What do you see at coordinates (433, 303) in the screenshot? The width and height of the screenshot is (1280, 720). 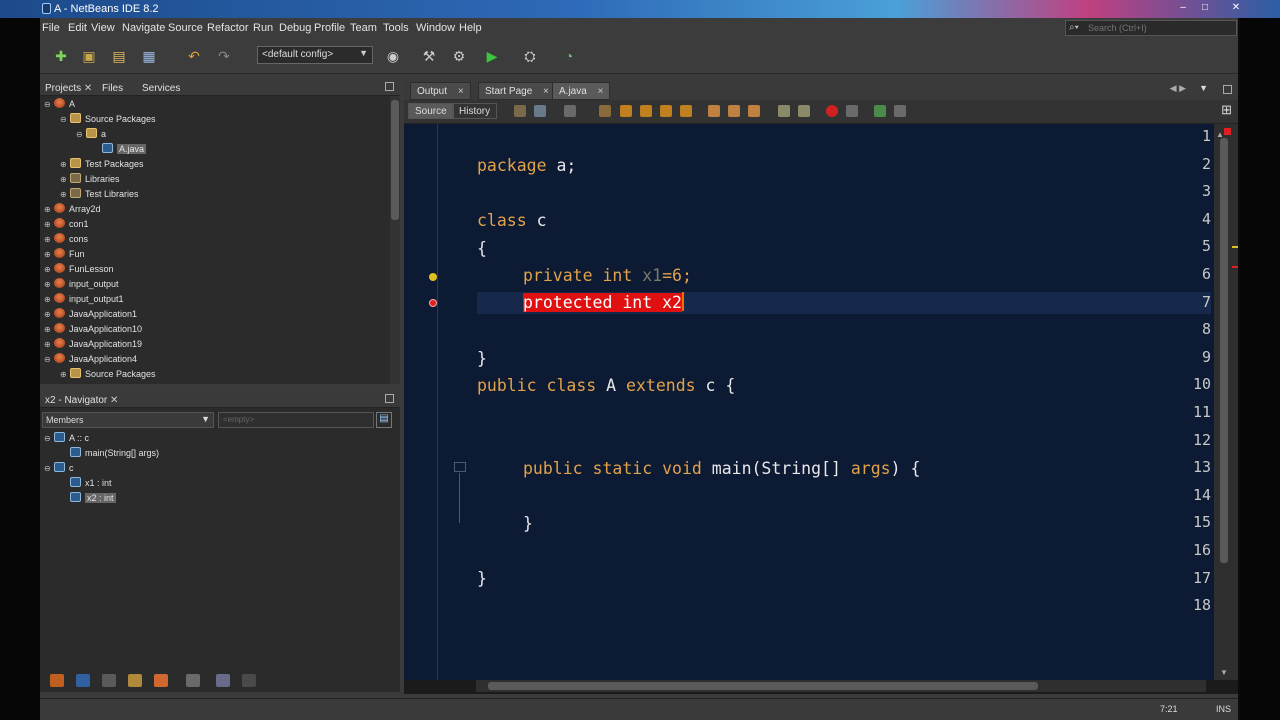 I see `error-marker-icon` at bounding box center [433, 303].